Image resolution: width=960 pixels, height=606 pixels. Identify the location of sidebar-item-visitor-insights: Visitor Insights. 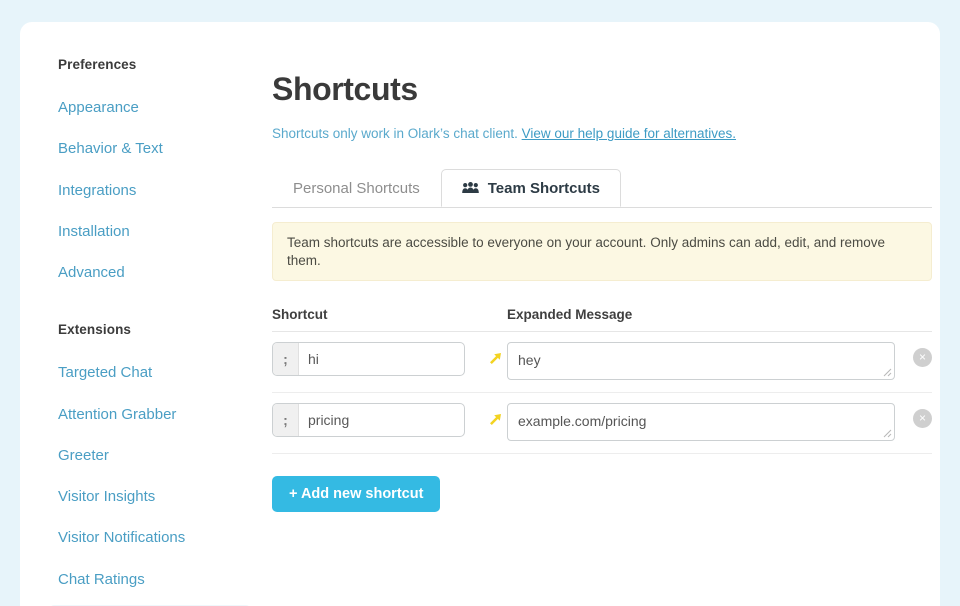
(150, 496).